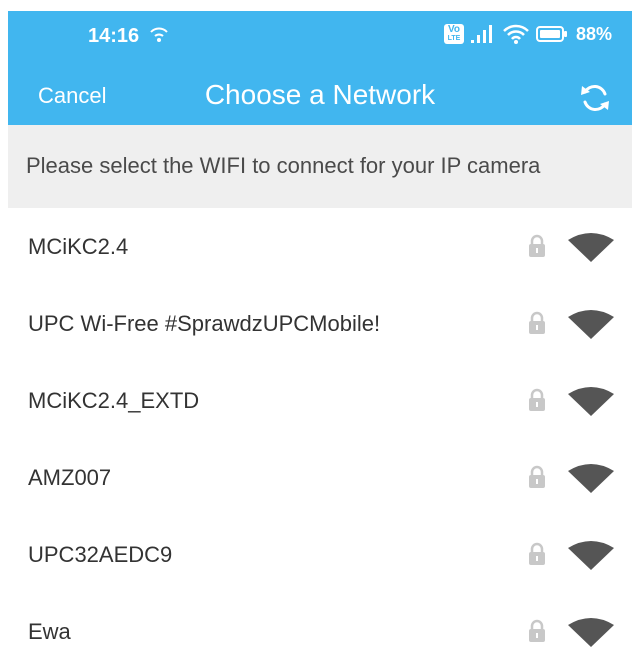  Describe the element at coordinates (320, 477) in the screenshot. I see `network-row: AMZ007` at that location.